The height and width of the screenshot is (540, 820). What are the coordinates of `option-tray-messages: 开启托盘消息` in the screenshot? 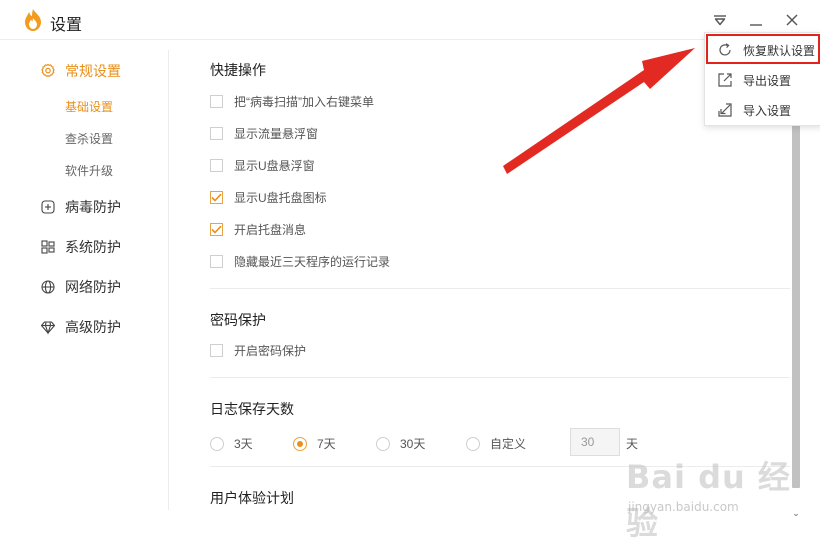 It's located at (258, 229).